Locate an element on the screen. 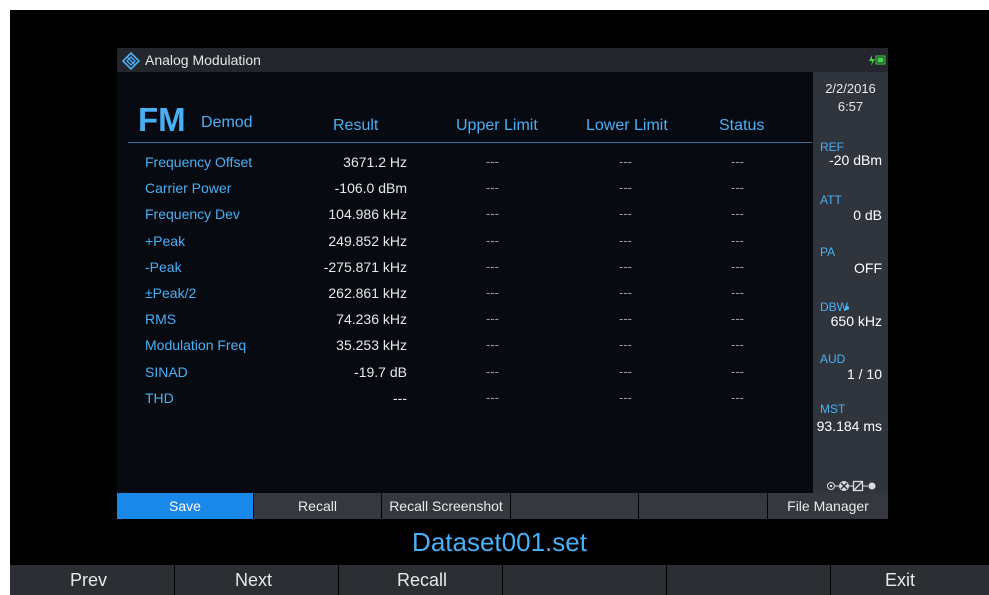 This screenshot has width=989, height=595. column-header-result: Result is located at coordinates (356, 125).